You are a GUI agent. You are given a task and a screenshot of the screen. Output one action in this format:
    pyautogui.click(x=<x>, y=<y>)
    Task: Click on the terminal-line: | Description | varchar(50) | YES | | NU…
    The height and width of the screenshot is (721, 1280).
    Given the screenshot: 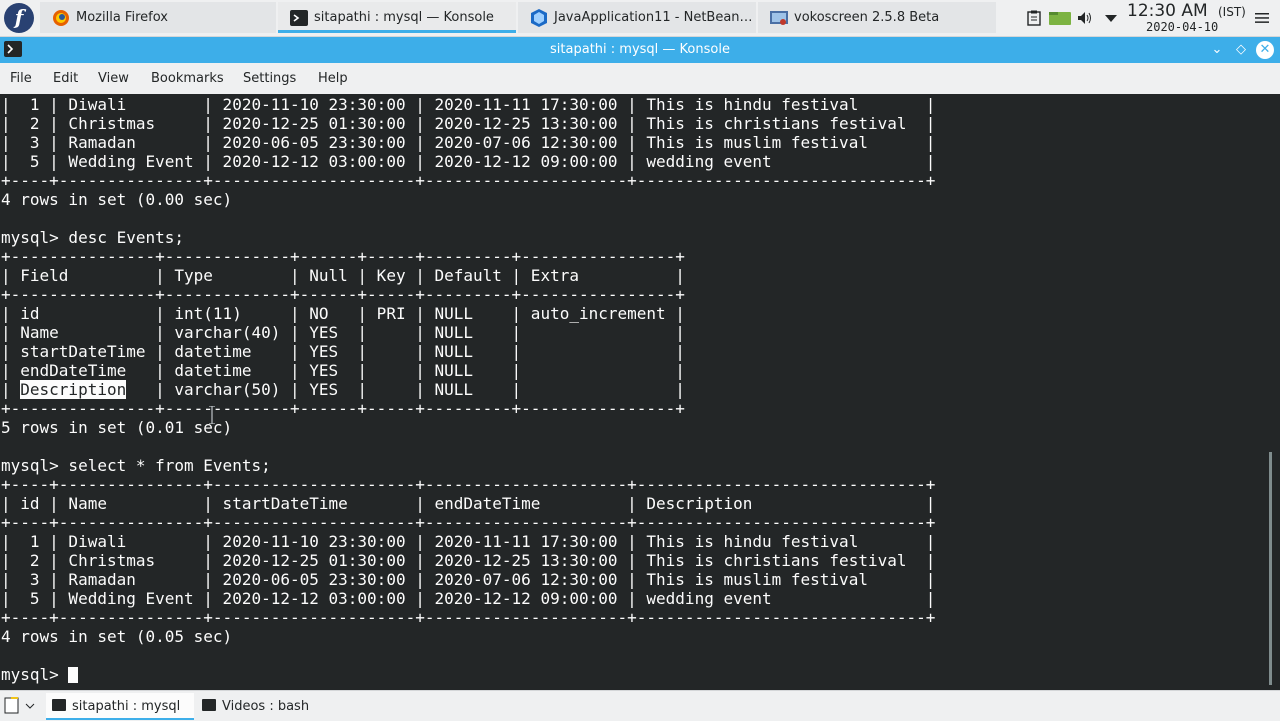 What is the action you would take?
    pyautogui.click(x=343, y=389)
    